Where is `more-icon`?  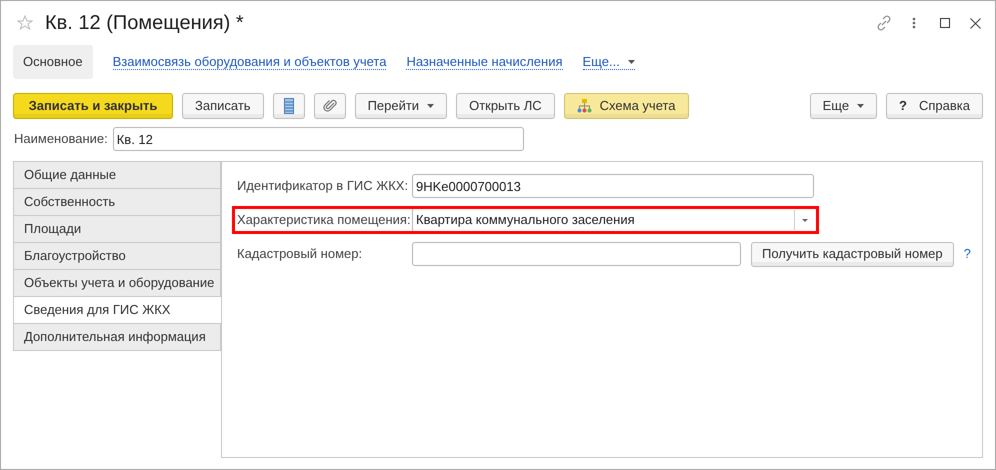
more-icon is located at coordinates (914, 23).